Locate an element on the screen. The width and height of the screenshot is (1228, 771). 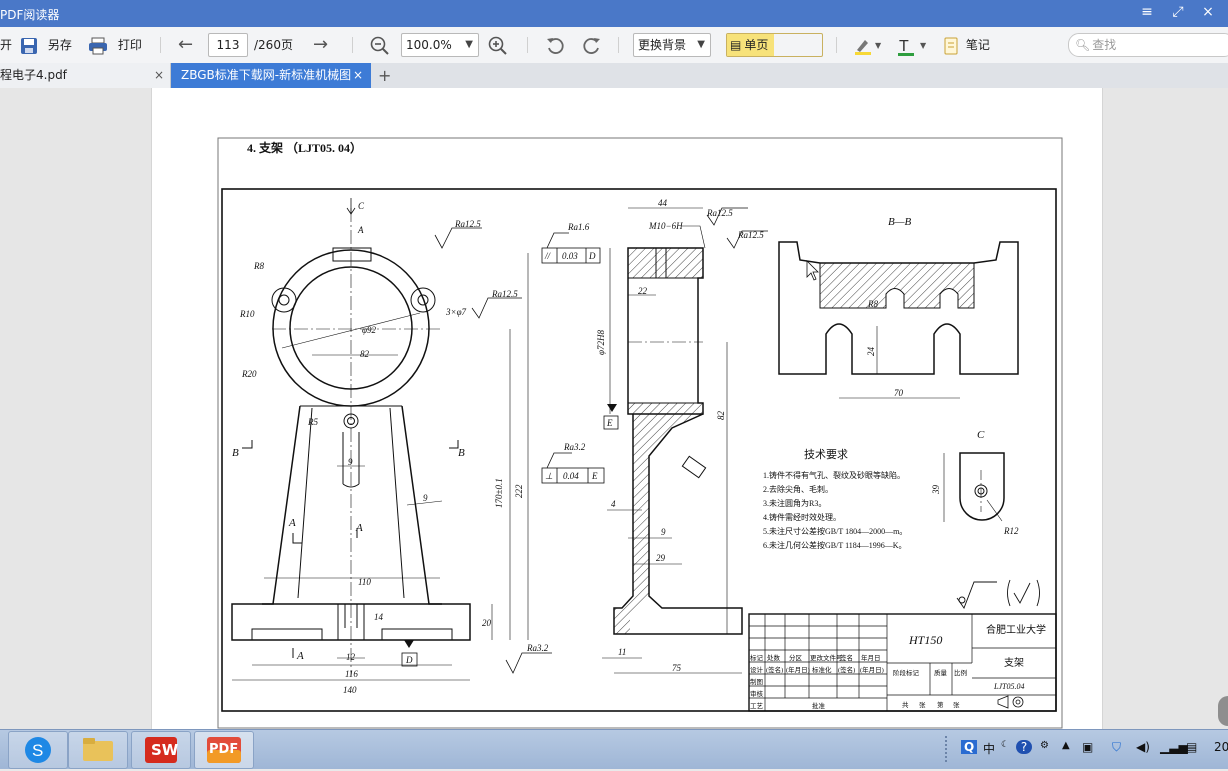
close-window-icon: × is located at coordinates (1208, 12).